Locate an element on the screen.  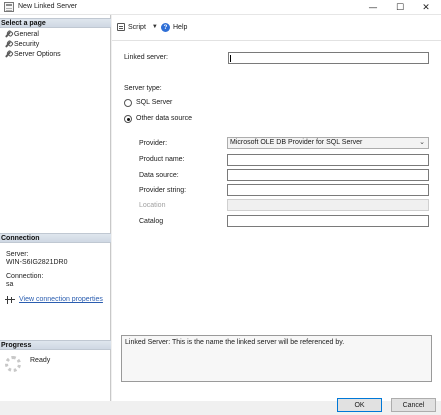
other-data-source-option-label: Other data source is located at coordinates (164, 118).